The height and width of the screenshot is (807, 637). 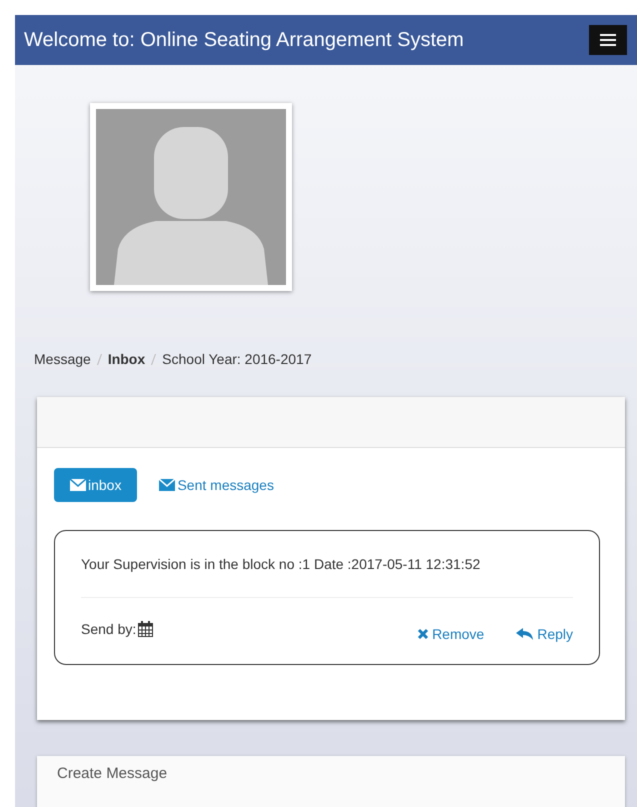 What do you see at coordinates (544, 634) in the screenshot?
I see `reply-link: Reply` at bounding box center [544, 634].